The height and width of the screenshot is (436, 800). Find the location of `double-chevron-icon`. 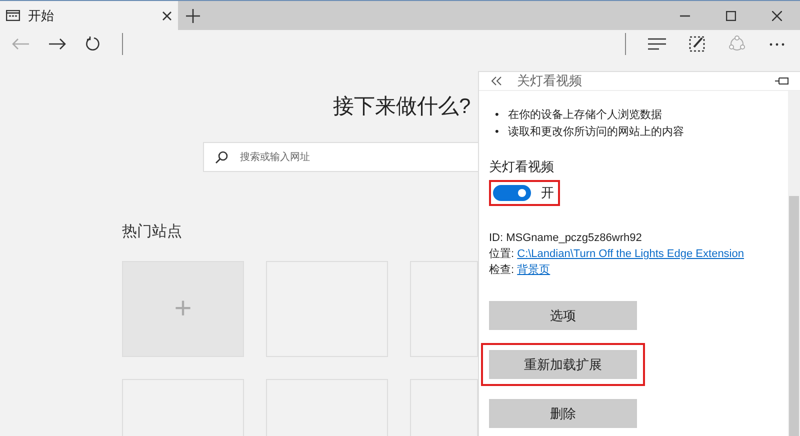

double-chevron-icon is located at coordinates (496, 81).